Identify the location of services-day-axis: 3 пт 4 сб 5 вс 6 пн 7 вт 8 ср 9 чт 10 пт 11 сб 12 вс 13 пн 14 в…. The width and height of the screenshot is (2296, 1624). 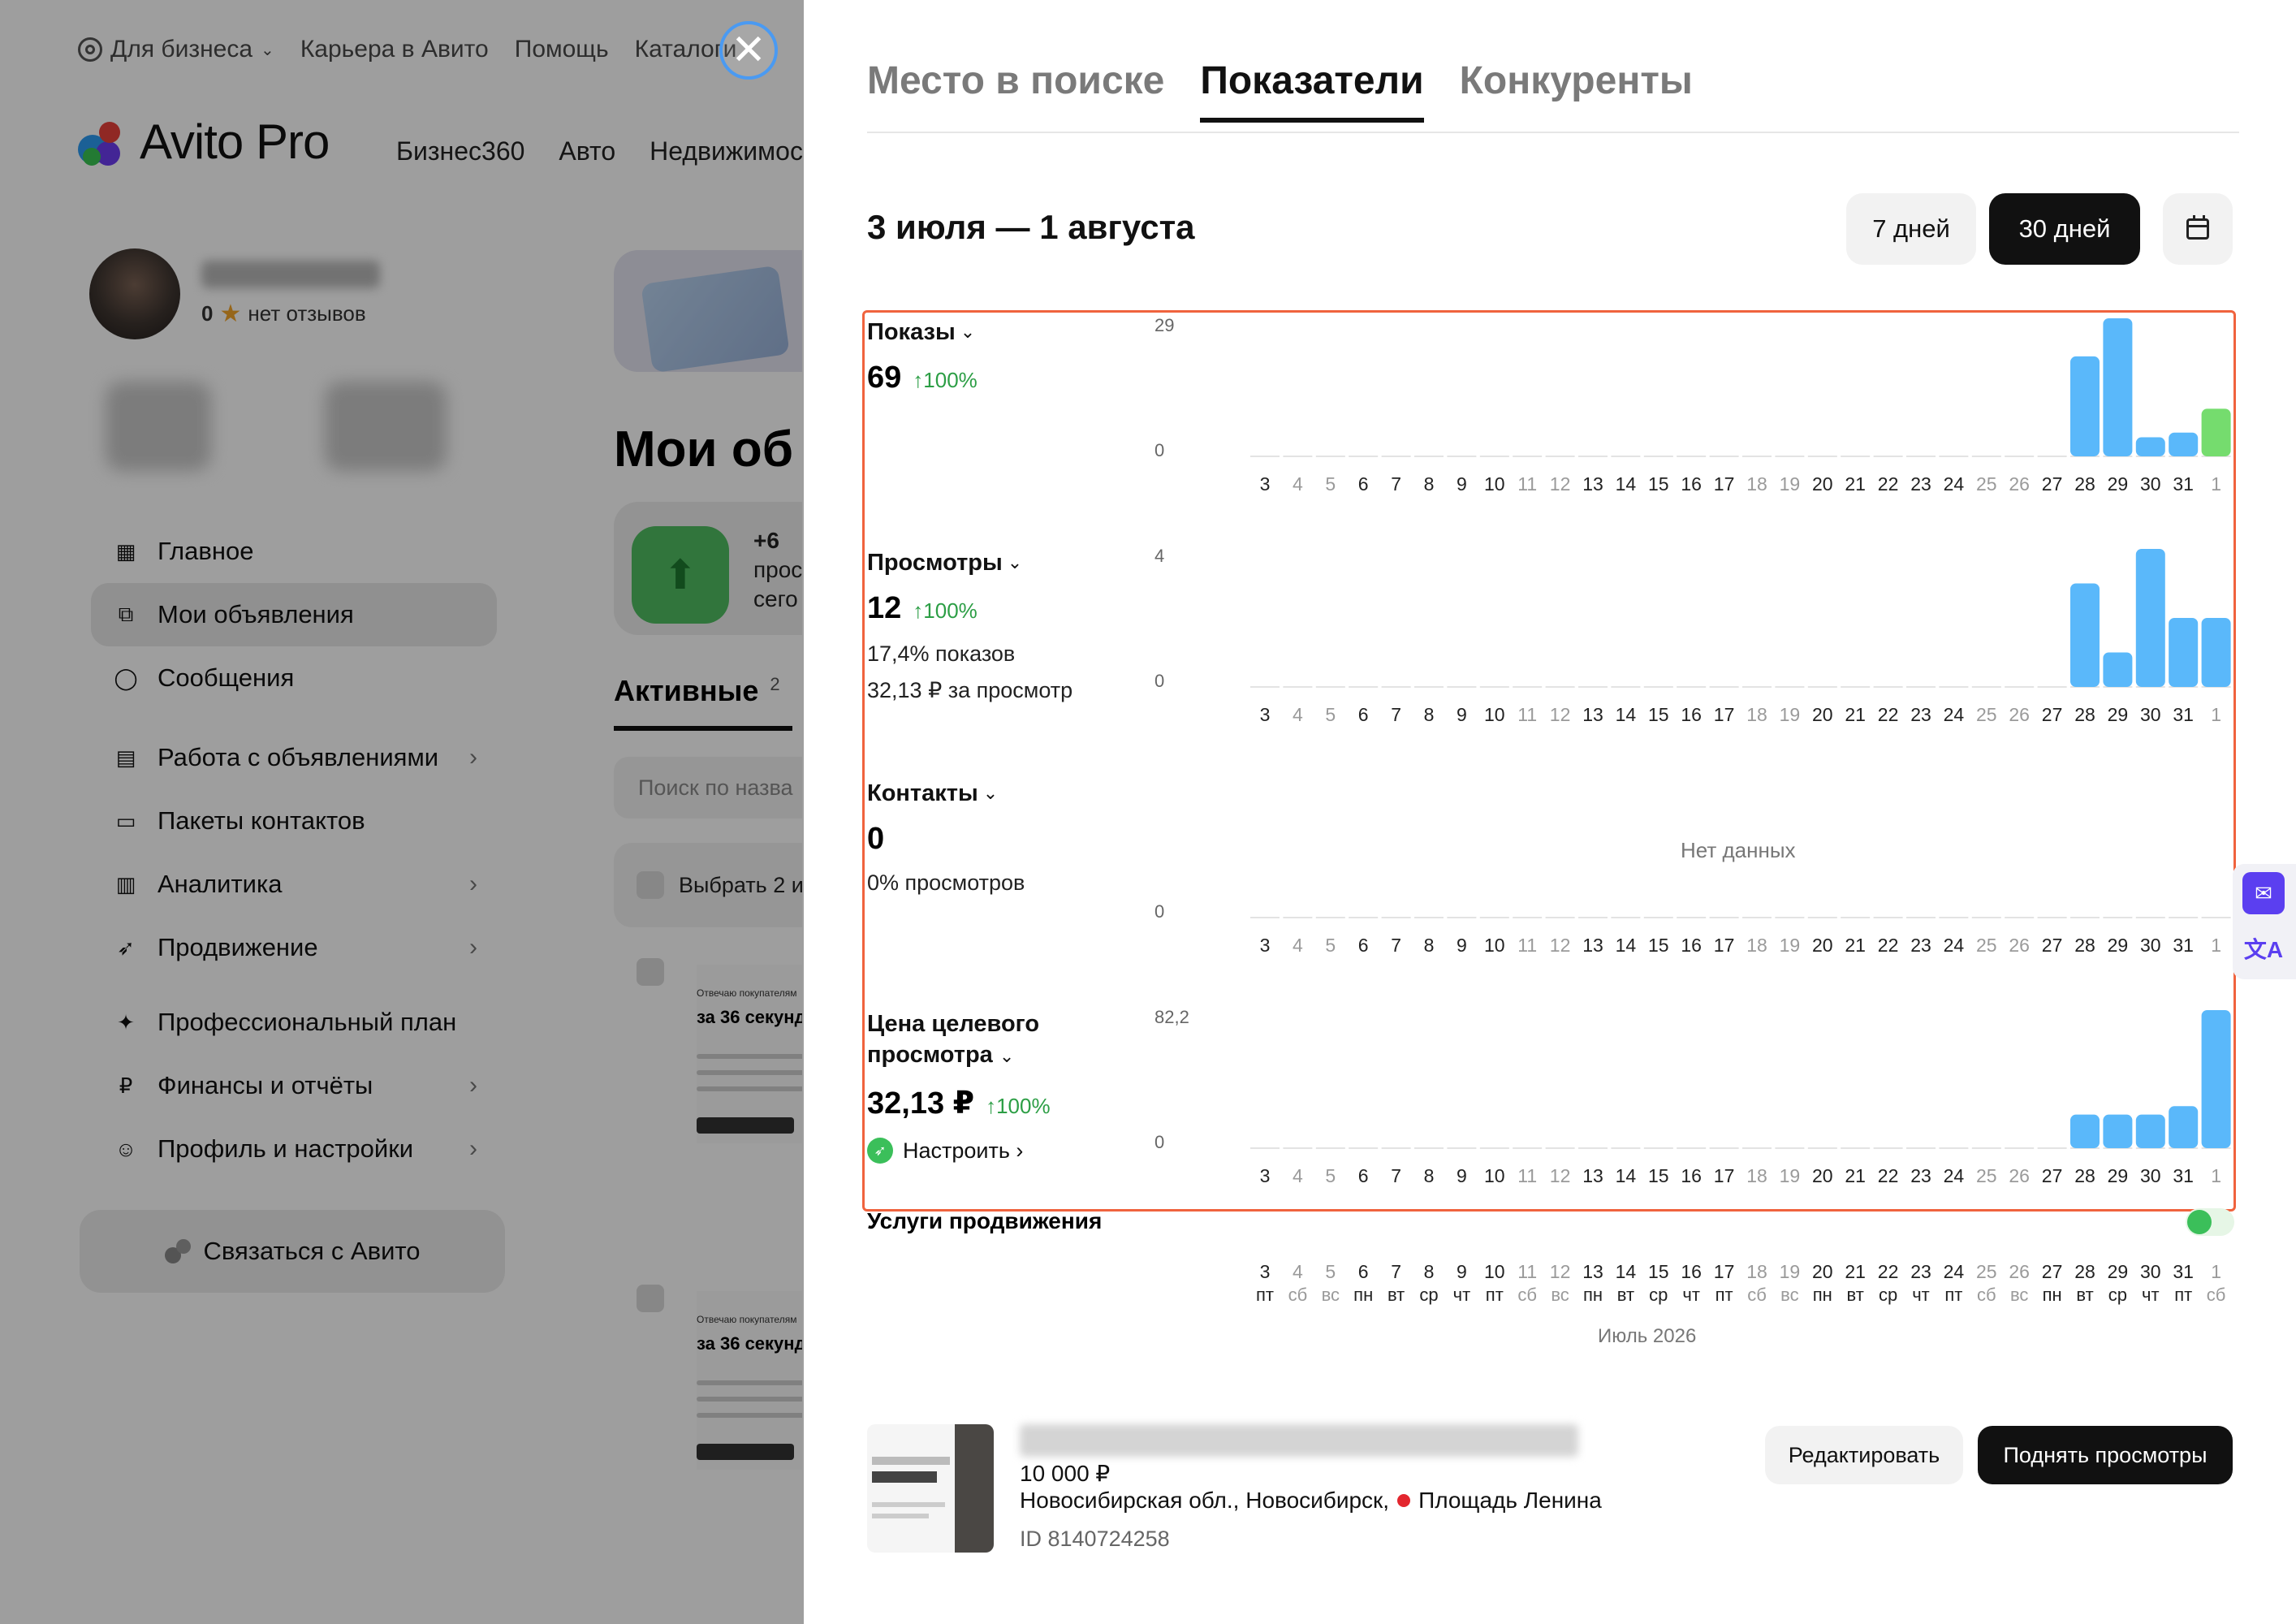
(1740, 1283).